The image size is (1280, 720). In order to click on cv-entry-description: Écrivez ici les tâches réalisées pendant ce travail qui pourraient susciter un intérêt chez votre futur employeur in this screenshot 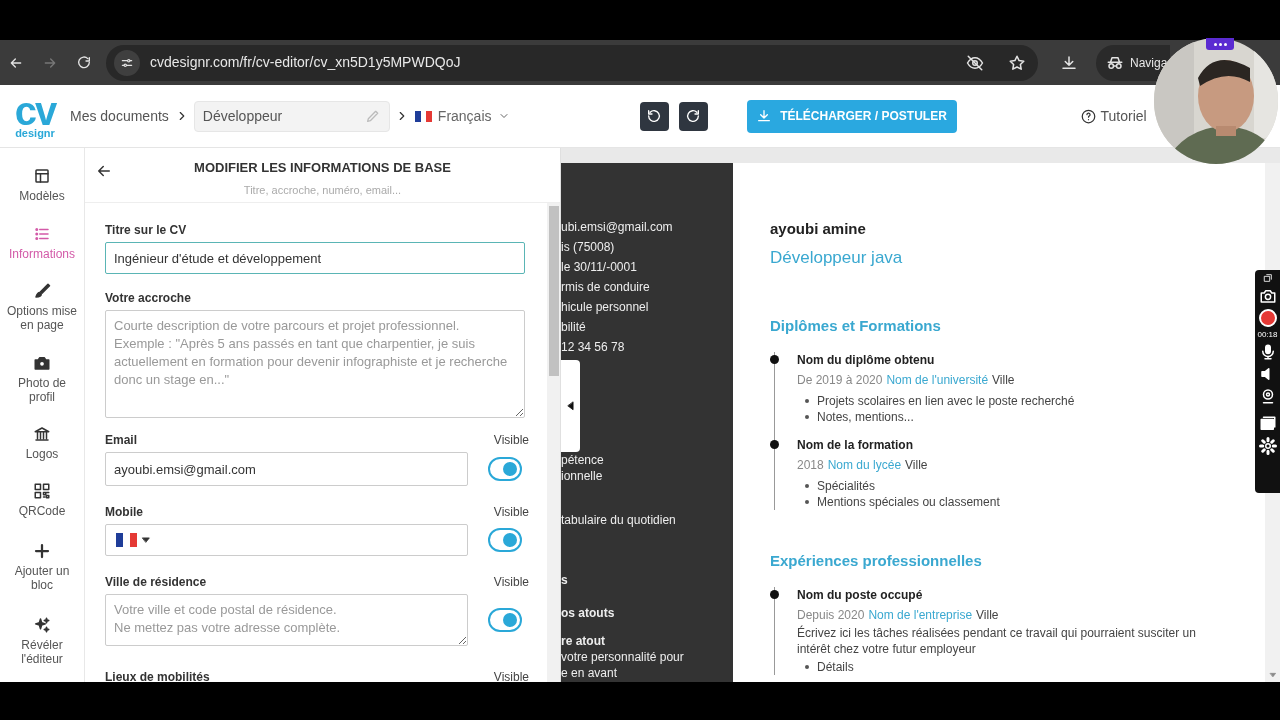, I will do `click(997, 641)`.